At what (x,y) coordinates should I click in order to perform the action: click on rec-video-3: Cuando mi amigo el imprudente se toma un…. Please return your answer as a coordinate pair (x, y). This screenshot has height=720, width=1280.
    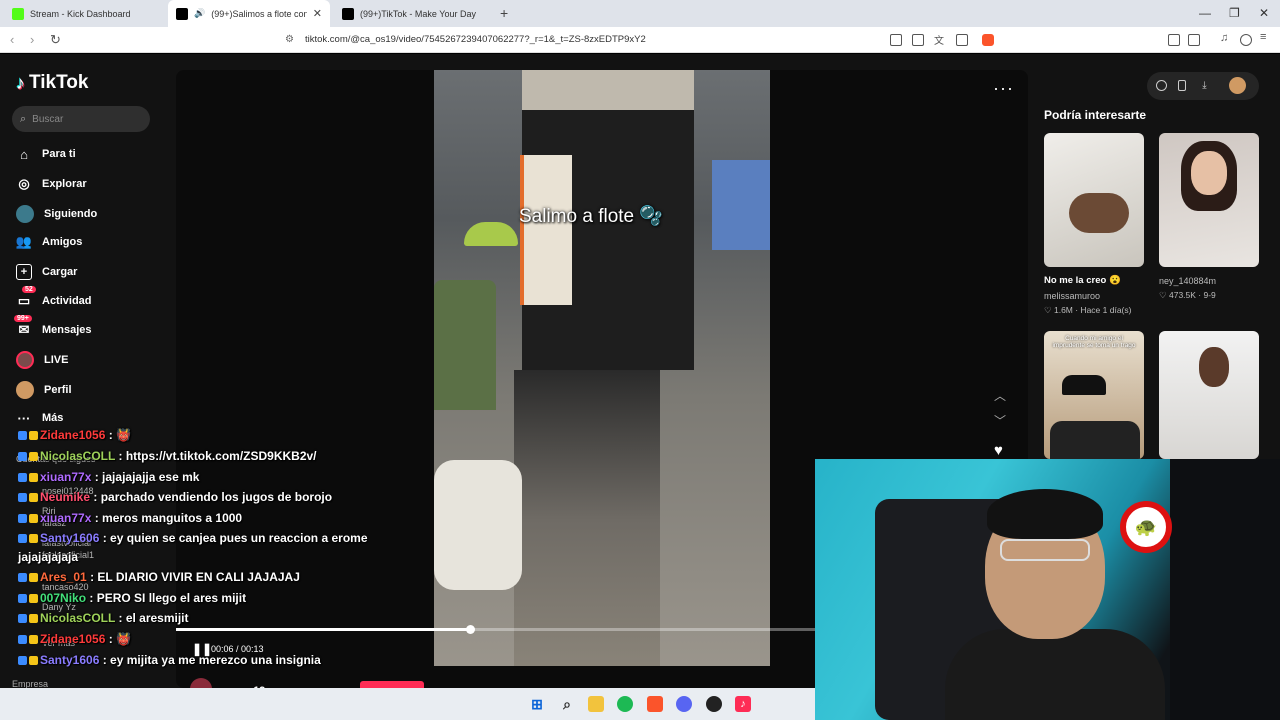
    Looking at the image, I should click on (1094, 395).